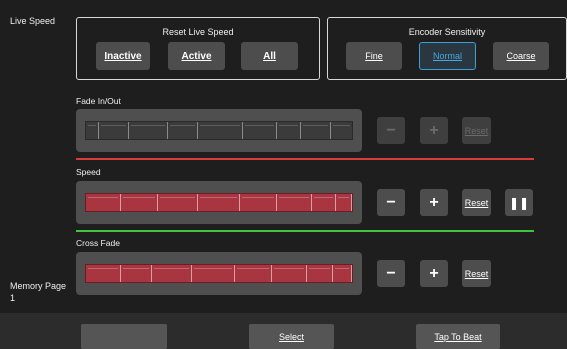 The height and width of the screenshot is (349, 567). What do you see at coordinates (38, 286) in the screenshot?
I see `memory-page-label: Memory Page` at bounding box center [38, 286].